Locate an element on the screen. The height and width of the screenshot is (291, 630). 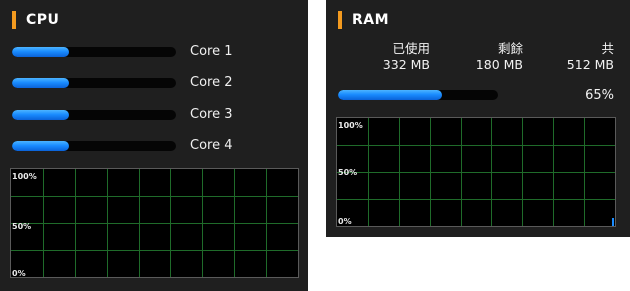
ram-usage-fill is located at coordinates (390, 95).